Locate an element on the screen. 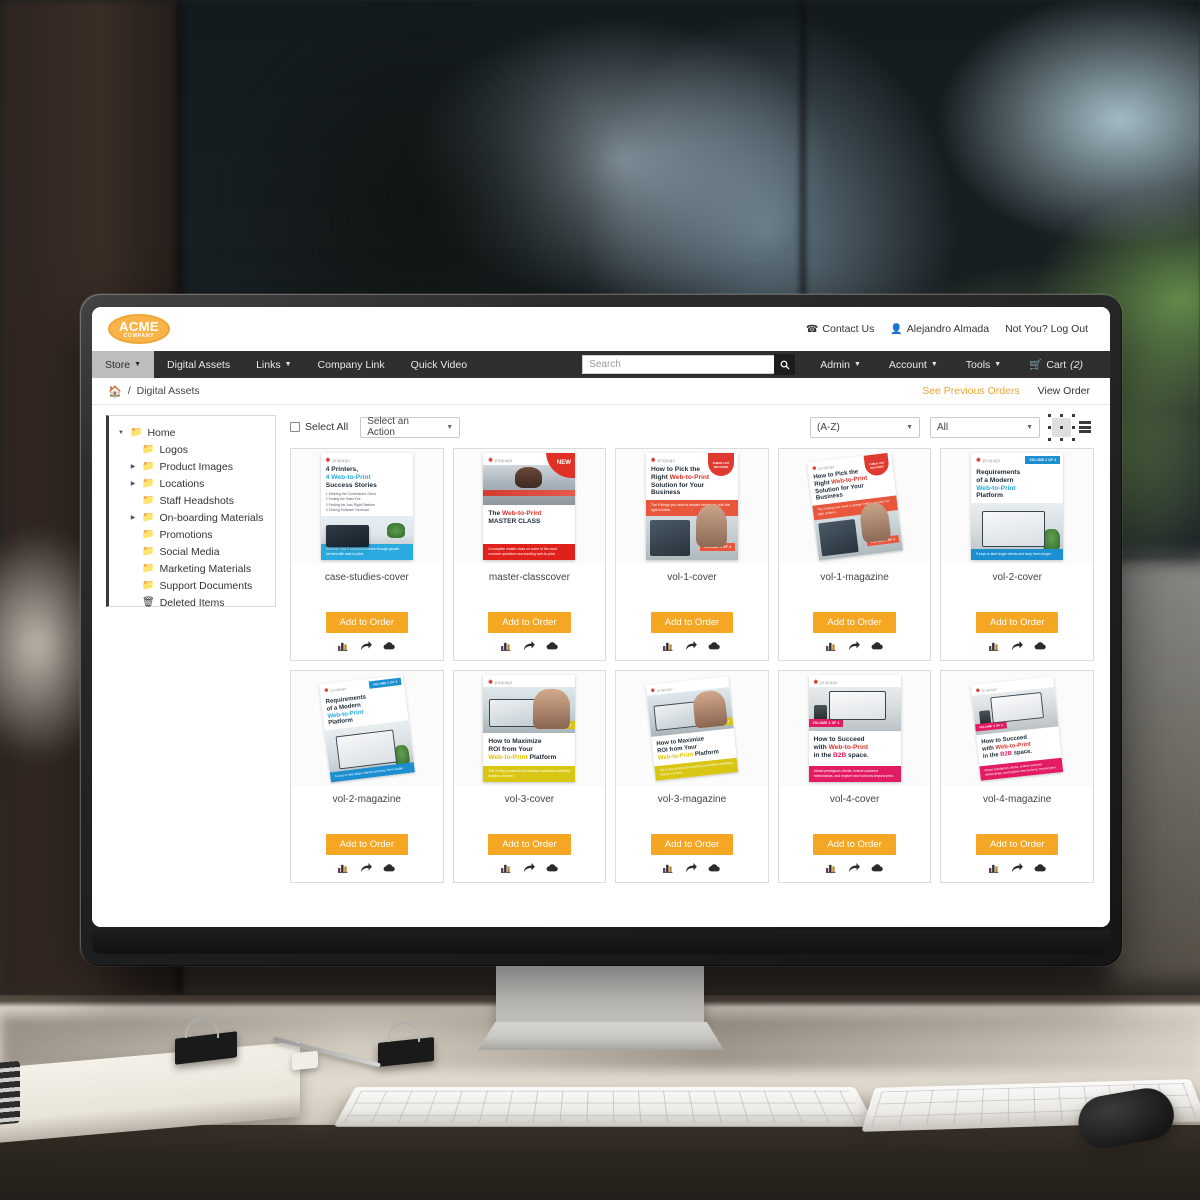 The image size is (1200, 1200). filter-select: All ▼ is located at coordinates (985, 427).